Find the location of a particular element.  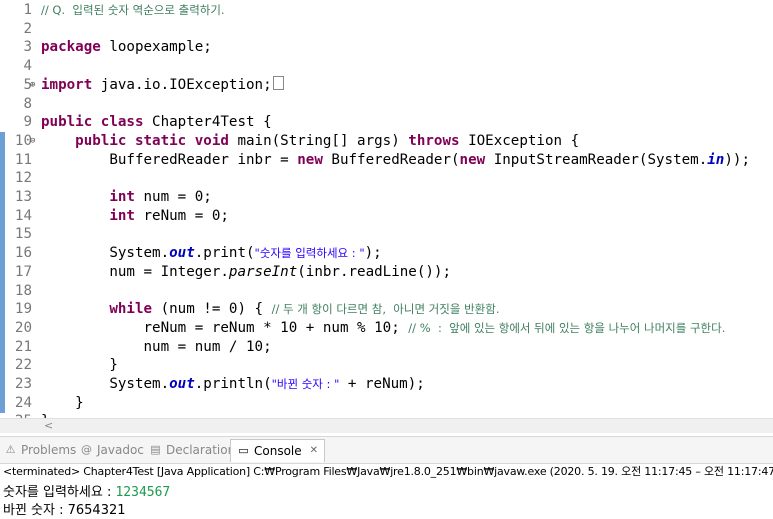

tab-declaration: ▤ Declaration is located at coordinates (192, 450).